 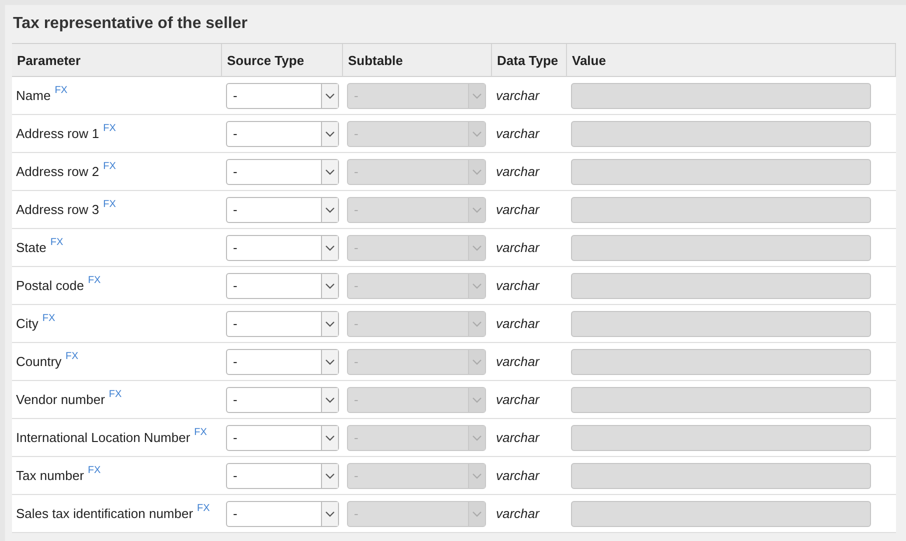 What do you see at coordinates (58, 209) in the screenshot?
I see `parameter-name: Address row 3` at bounding box center [58, 209].